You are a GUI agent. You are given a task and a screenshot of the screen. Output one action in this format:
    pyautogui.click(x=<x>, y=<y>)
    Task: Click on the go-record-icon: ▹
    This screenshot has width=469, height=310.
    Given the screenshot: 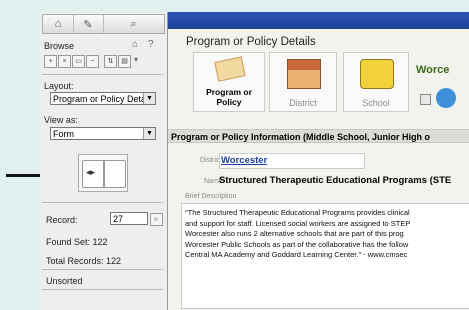 What is the action you would take?
    pyautogui.click(x=156, y=219)
    